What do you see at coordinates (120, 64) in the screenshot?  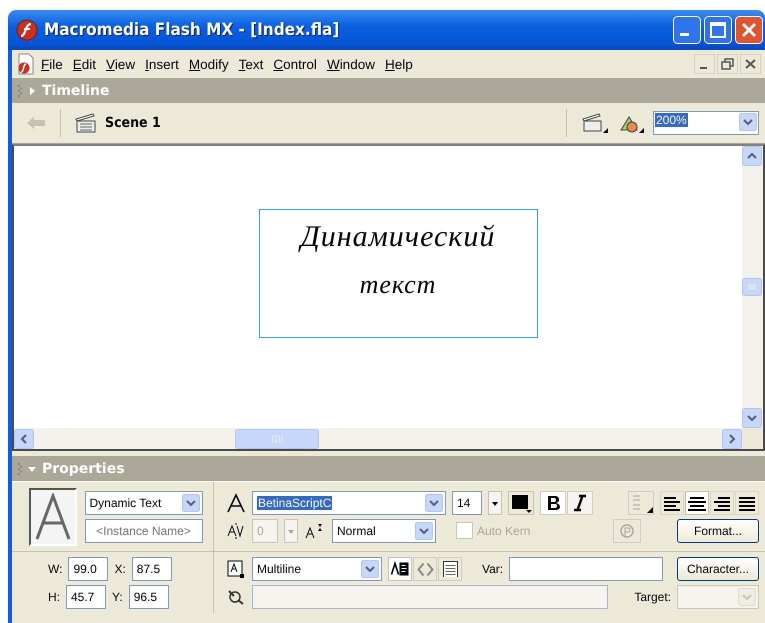 I see `menu-item: View` at bounding box center [120, 64].